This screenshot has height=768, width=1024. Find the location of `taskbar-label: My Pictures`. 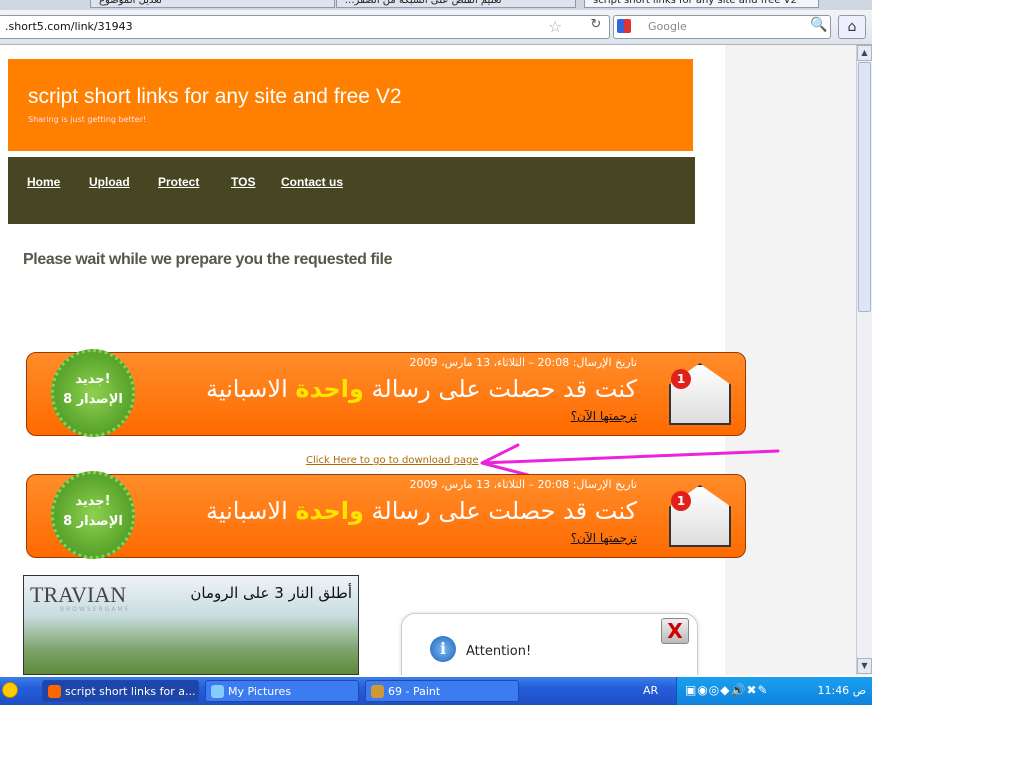

taskbar-label: My Pictures is located at coordinates (260, 691).